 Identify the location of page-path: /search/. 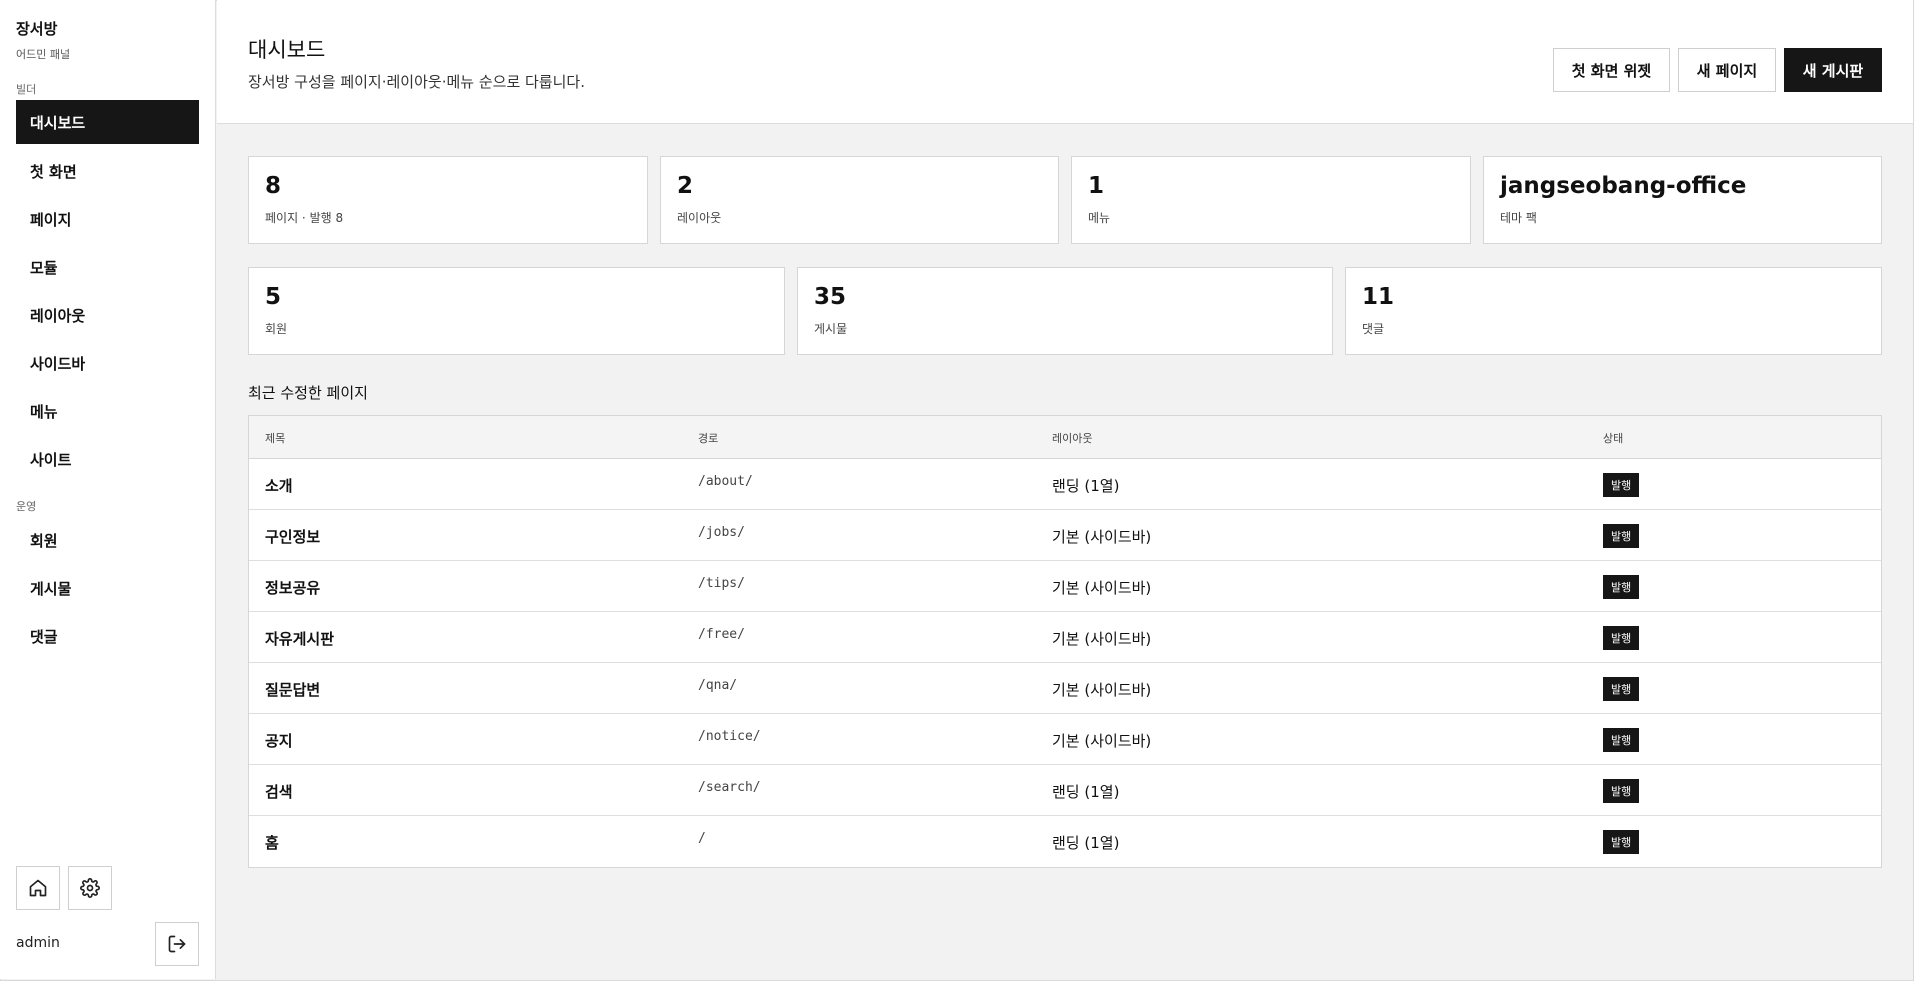
(729, 787).